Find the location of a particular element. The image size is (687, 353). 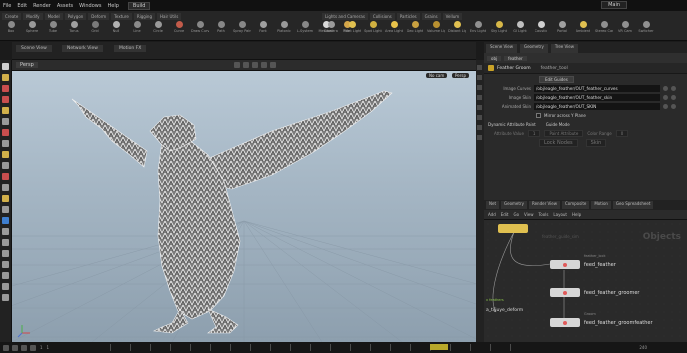

node-flag-icon is located at coordinates (565, 322).